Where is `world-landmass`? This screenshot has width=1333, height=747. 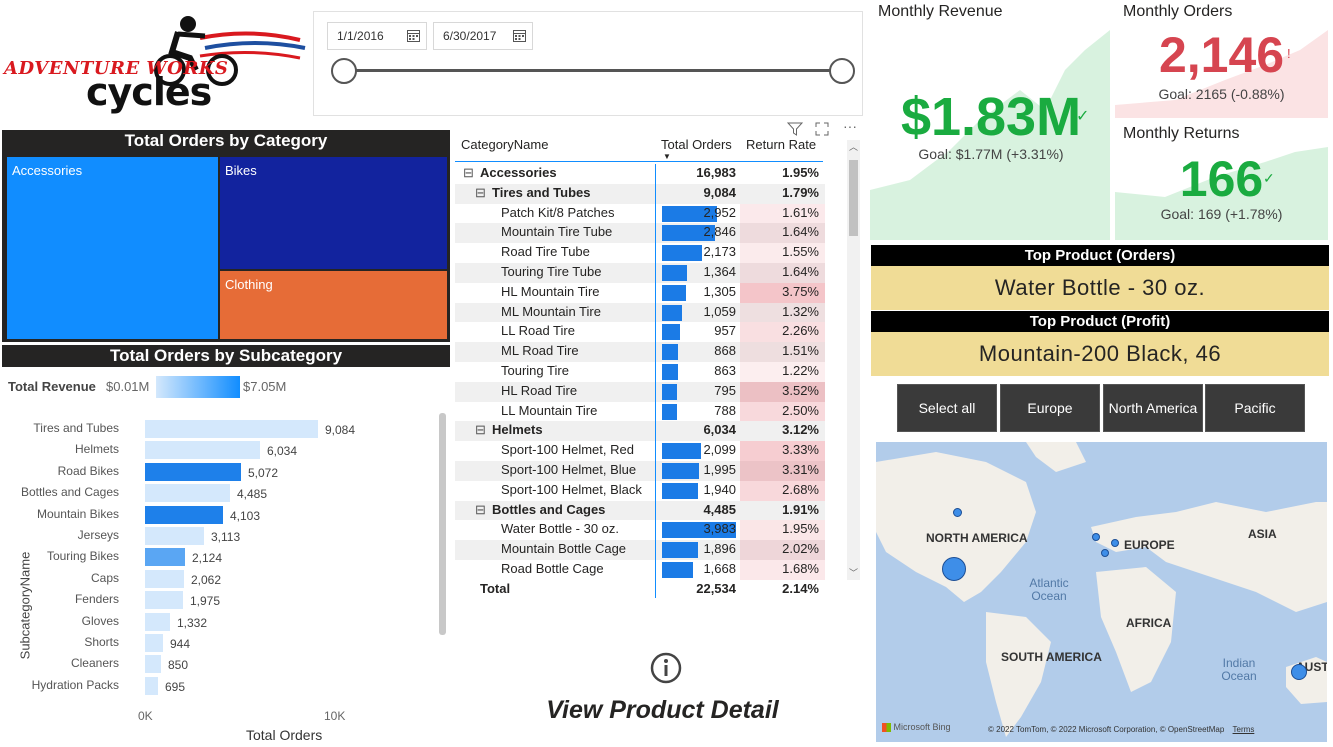
world-landmass is located at coordinates (1101, 589).